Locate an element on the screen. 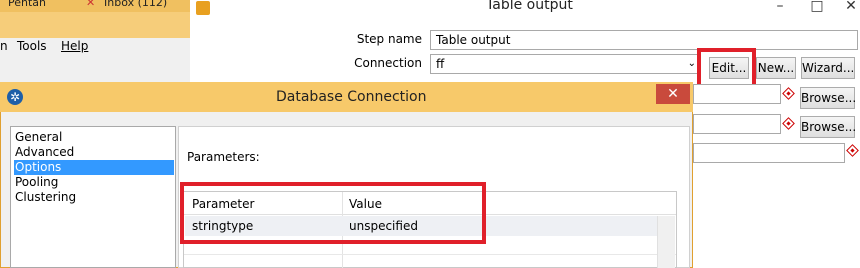 This screenshot has height=268, width=860. category-advanced: Advanced is located at coordinates (94, 152).